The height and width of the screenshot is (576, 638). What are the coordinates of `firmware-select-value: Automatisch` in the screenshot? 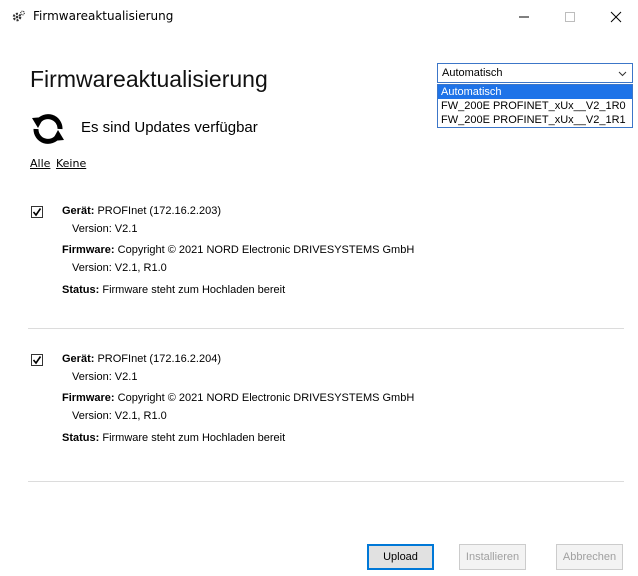 It's located at (472, 73).